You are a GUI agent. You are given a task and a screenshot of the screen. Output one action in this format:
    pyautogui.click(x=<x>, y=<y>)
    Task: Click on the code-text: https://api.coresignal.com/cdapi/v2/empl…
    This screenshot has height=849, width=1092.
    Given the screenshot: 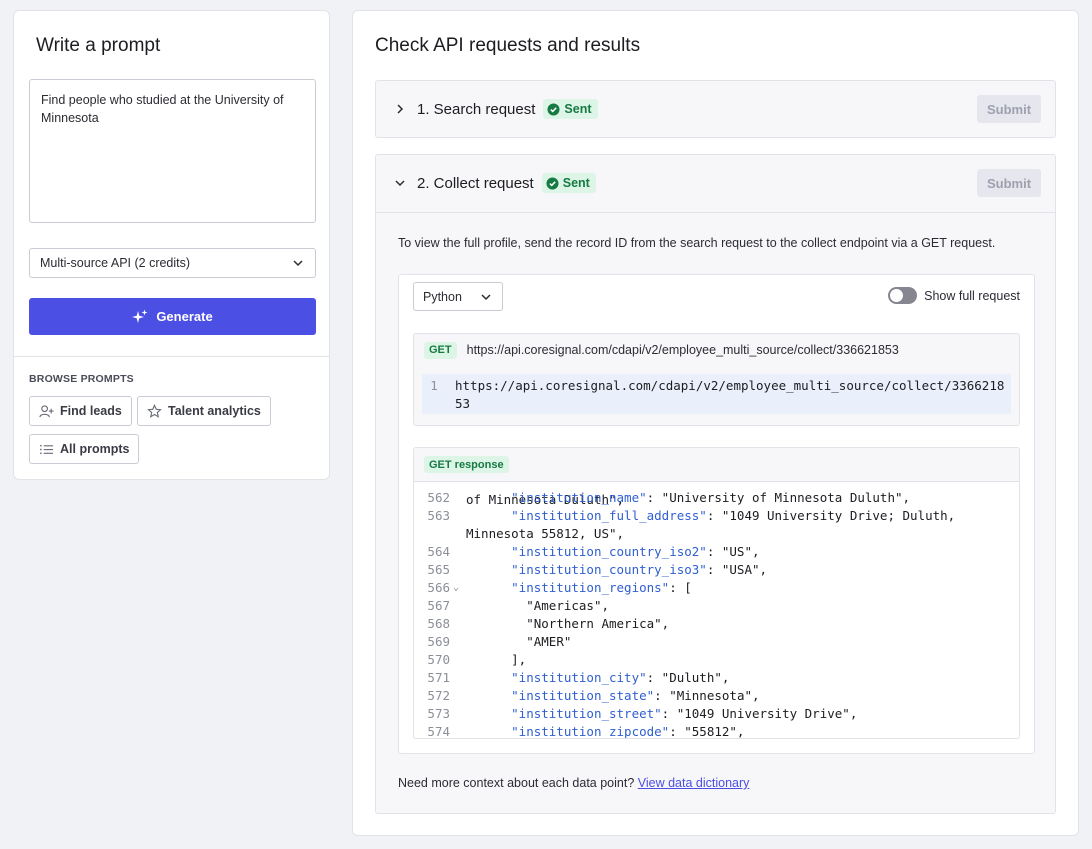 What is the action you would take?
    pyautogui.click(x=730, y=394)
    